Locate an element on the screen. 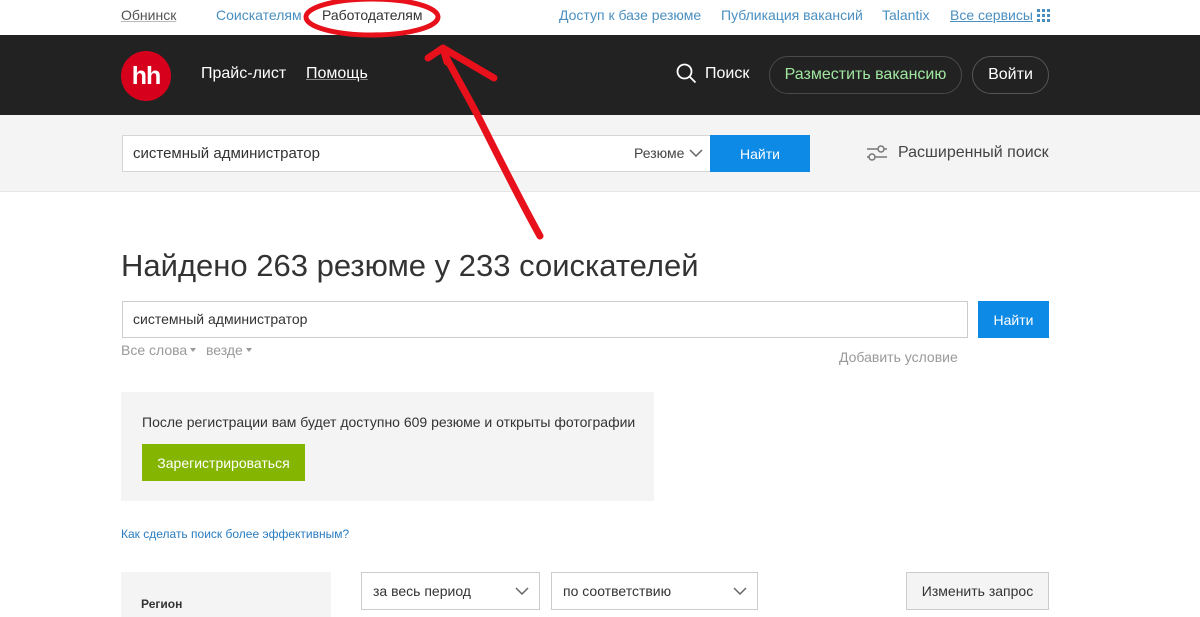 This screenshot has width=1200, height=617. register-button: Зарегистрироваться is located at coordinates (223, 462).